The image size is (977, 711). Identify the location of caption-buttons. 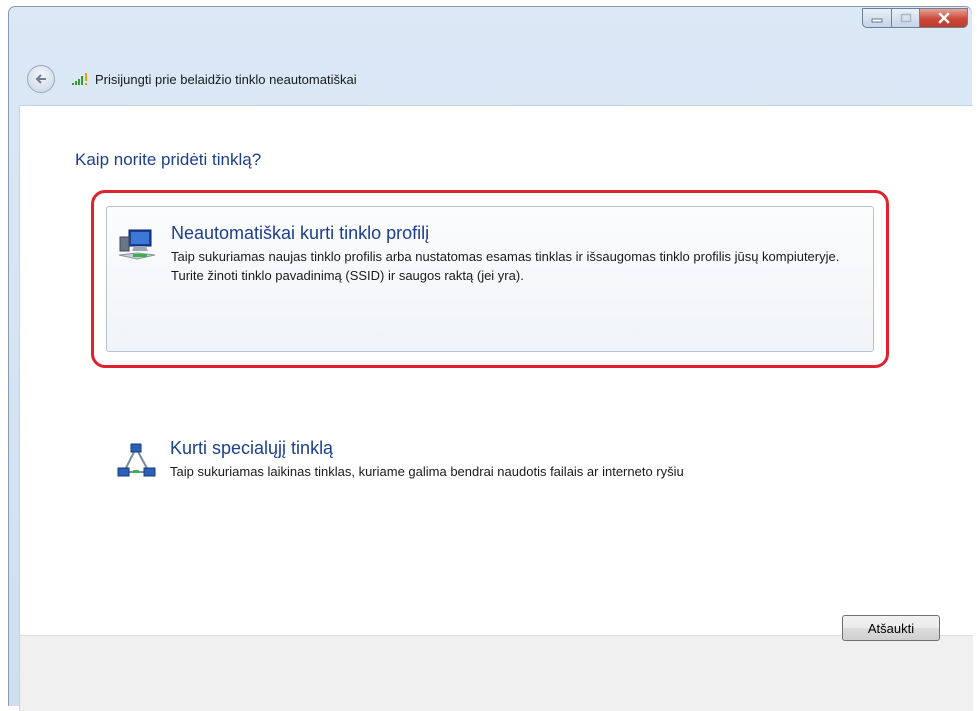
(915, 18).